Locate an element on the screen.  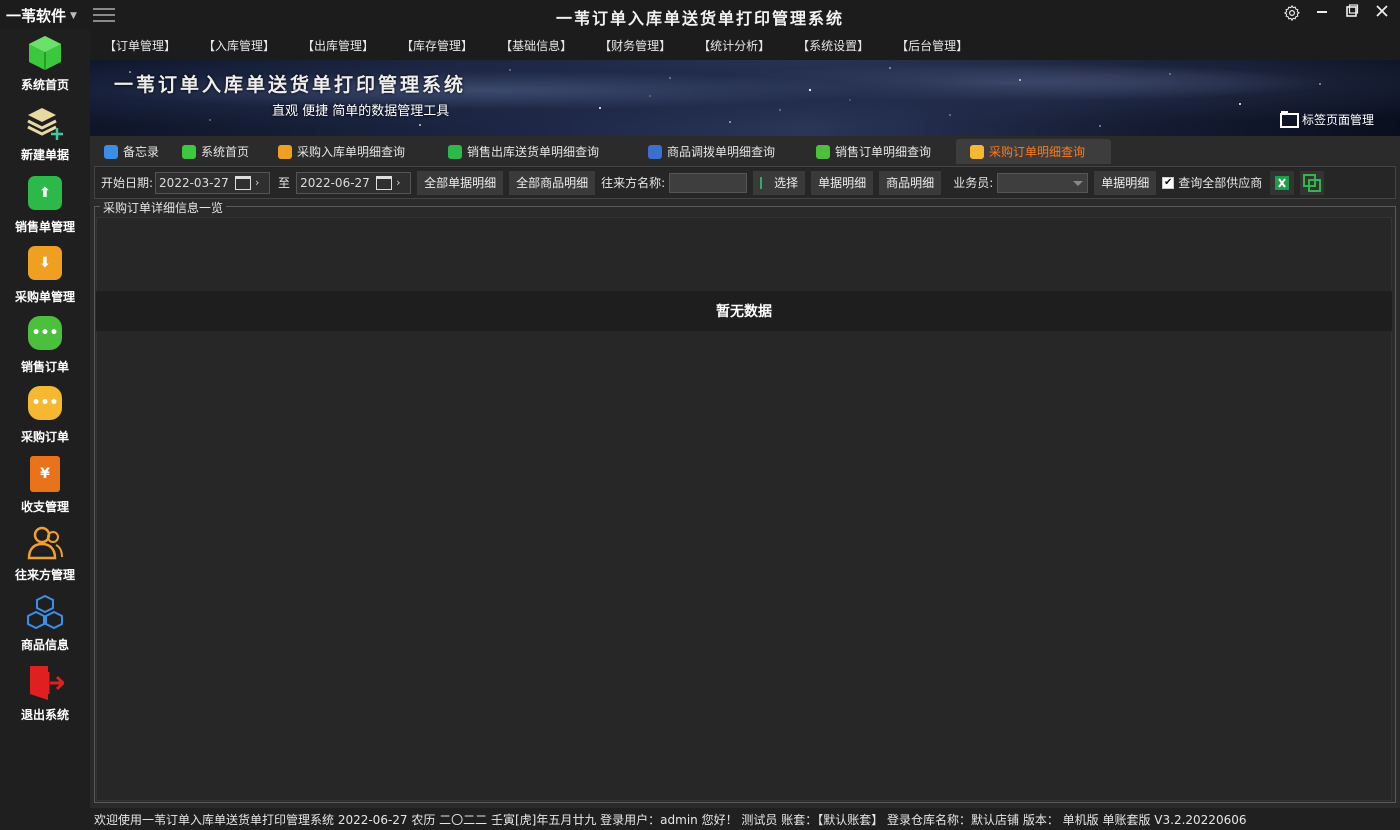
sidebar-item-partners: 往来方管理 is located at coordinates (45, 557).